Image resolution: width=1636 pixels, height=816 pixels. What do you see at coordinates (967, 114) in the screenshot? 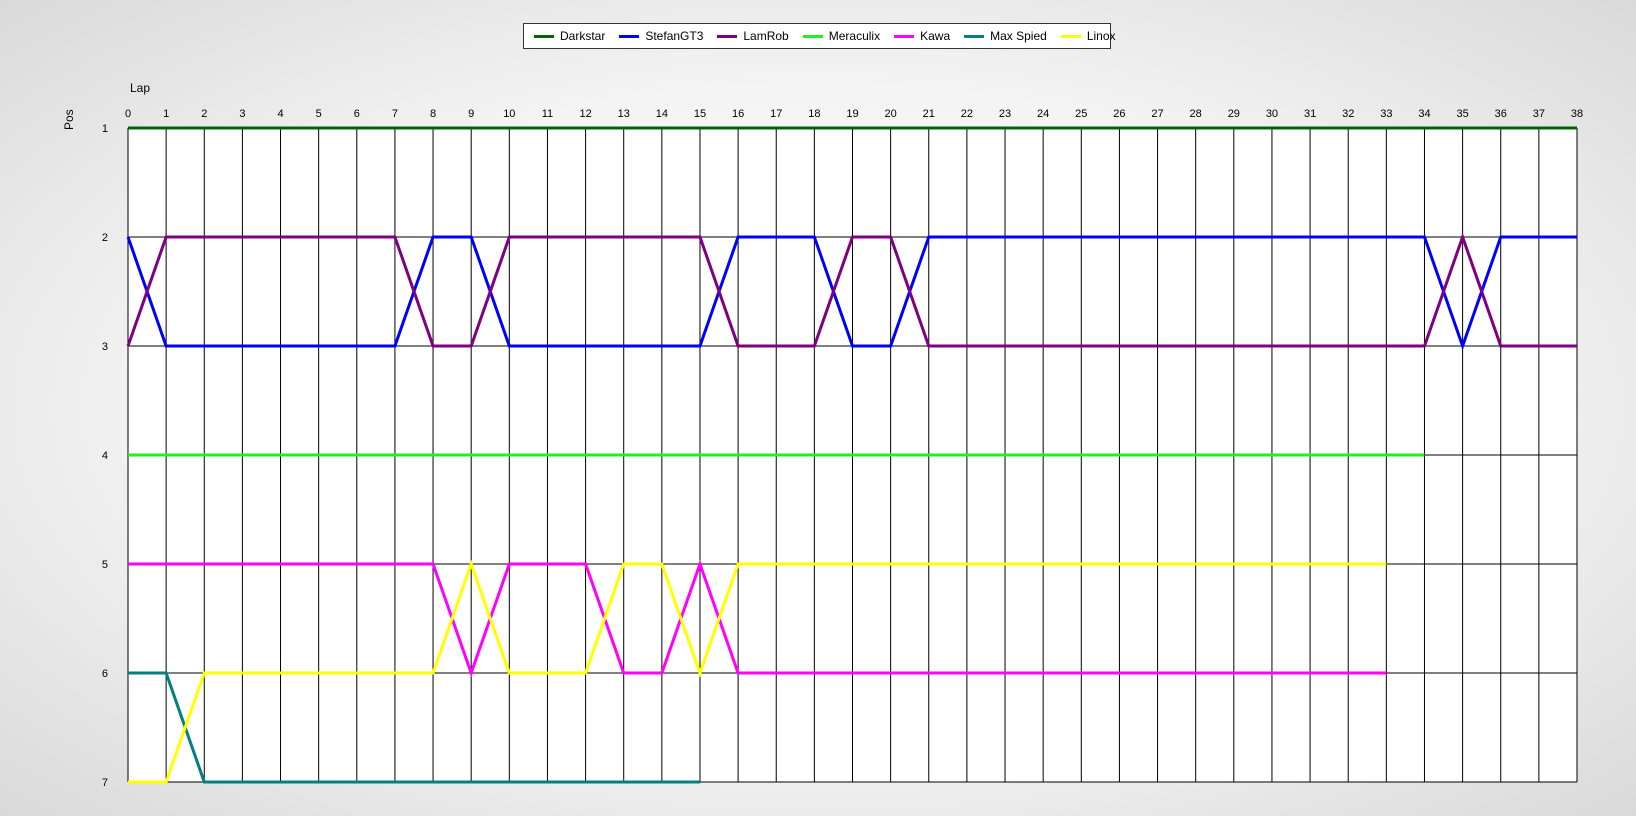
I see `x-tick-label: 22` at bounding box center [967, 114].